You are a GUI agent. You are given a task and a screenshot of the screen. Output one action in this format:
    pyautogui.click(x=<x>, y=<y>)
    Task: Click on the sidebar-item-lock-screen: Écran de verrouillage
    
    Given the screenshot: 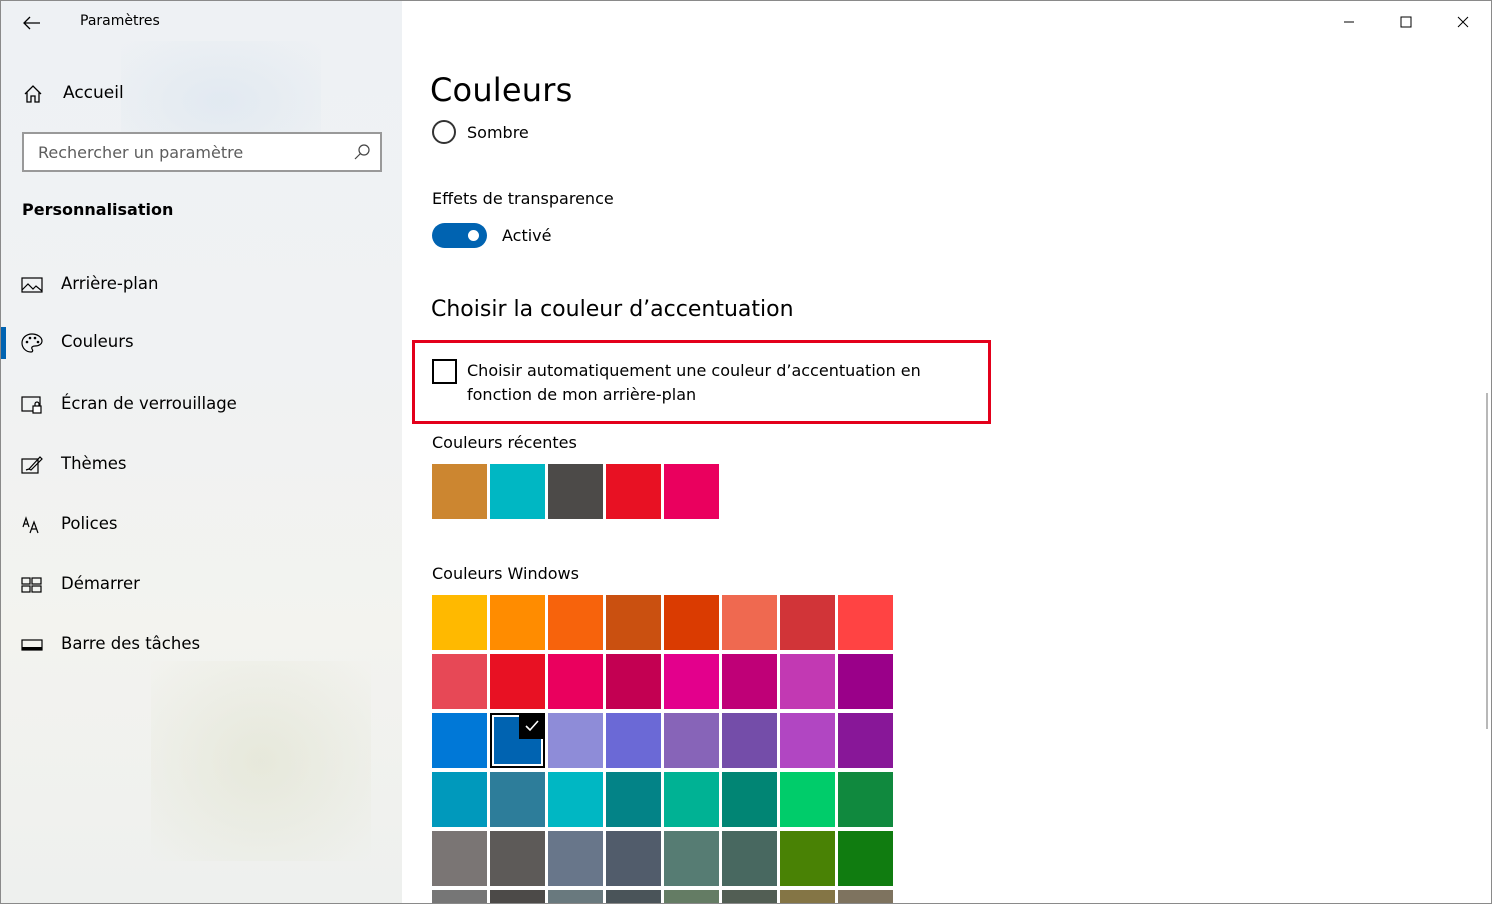 What is the action you would take?
    pyautogui.click(x=201, y=405)
    